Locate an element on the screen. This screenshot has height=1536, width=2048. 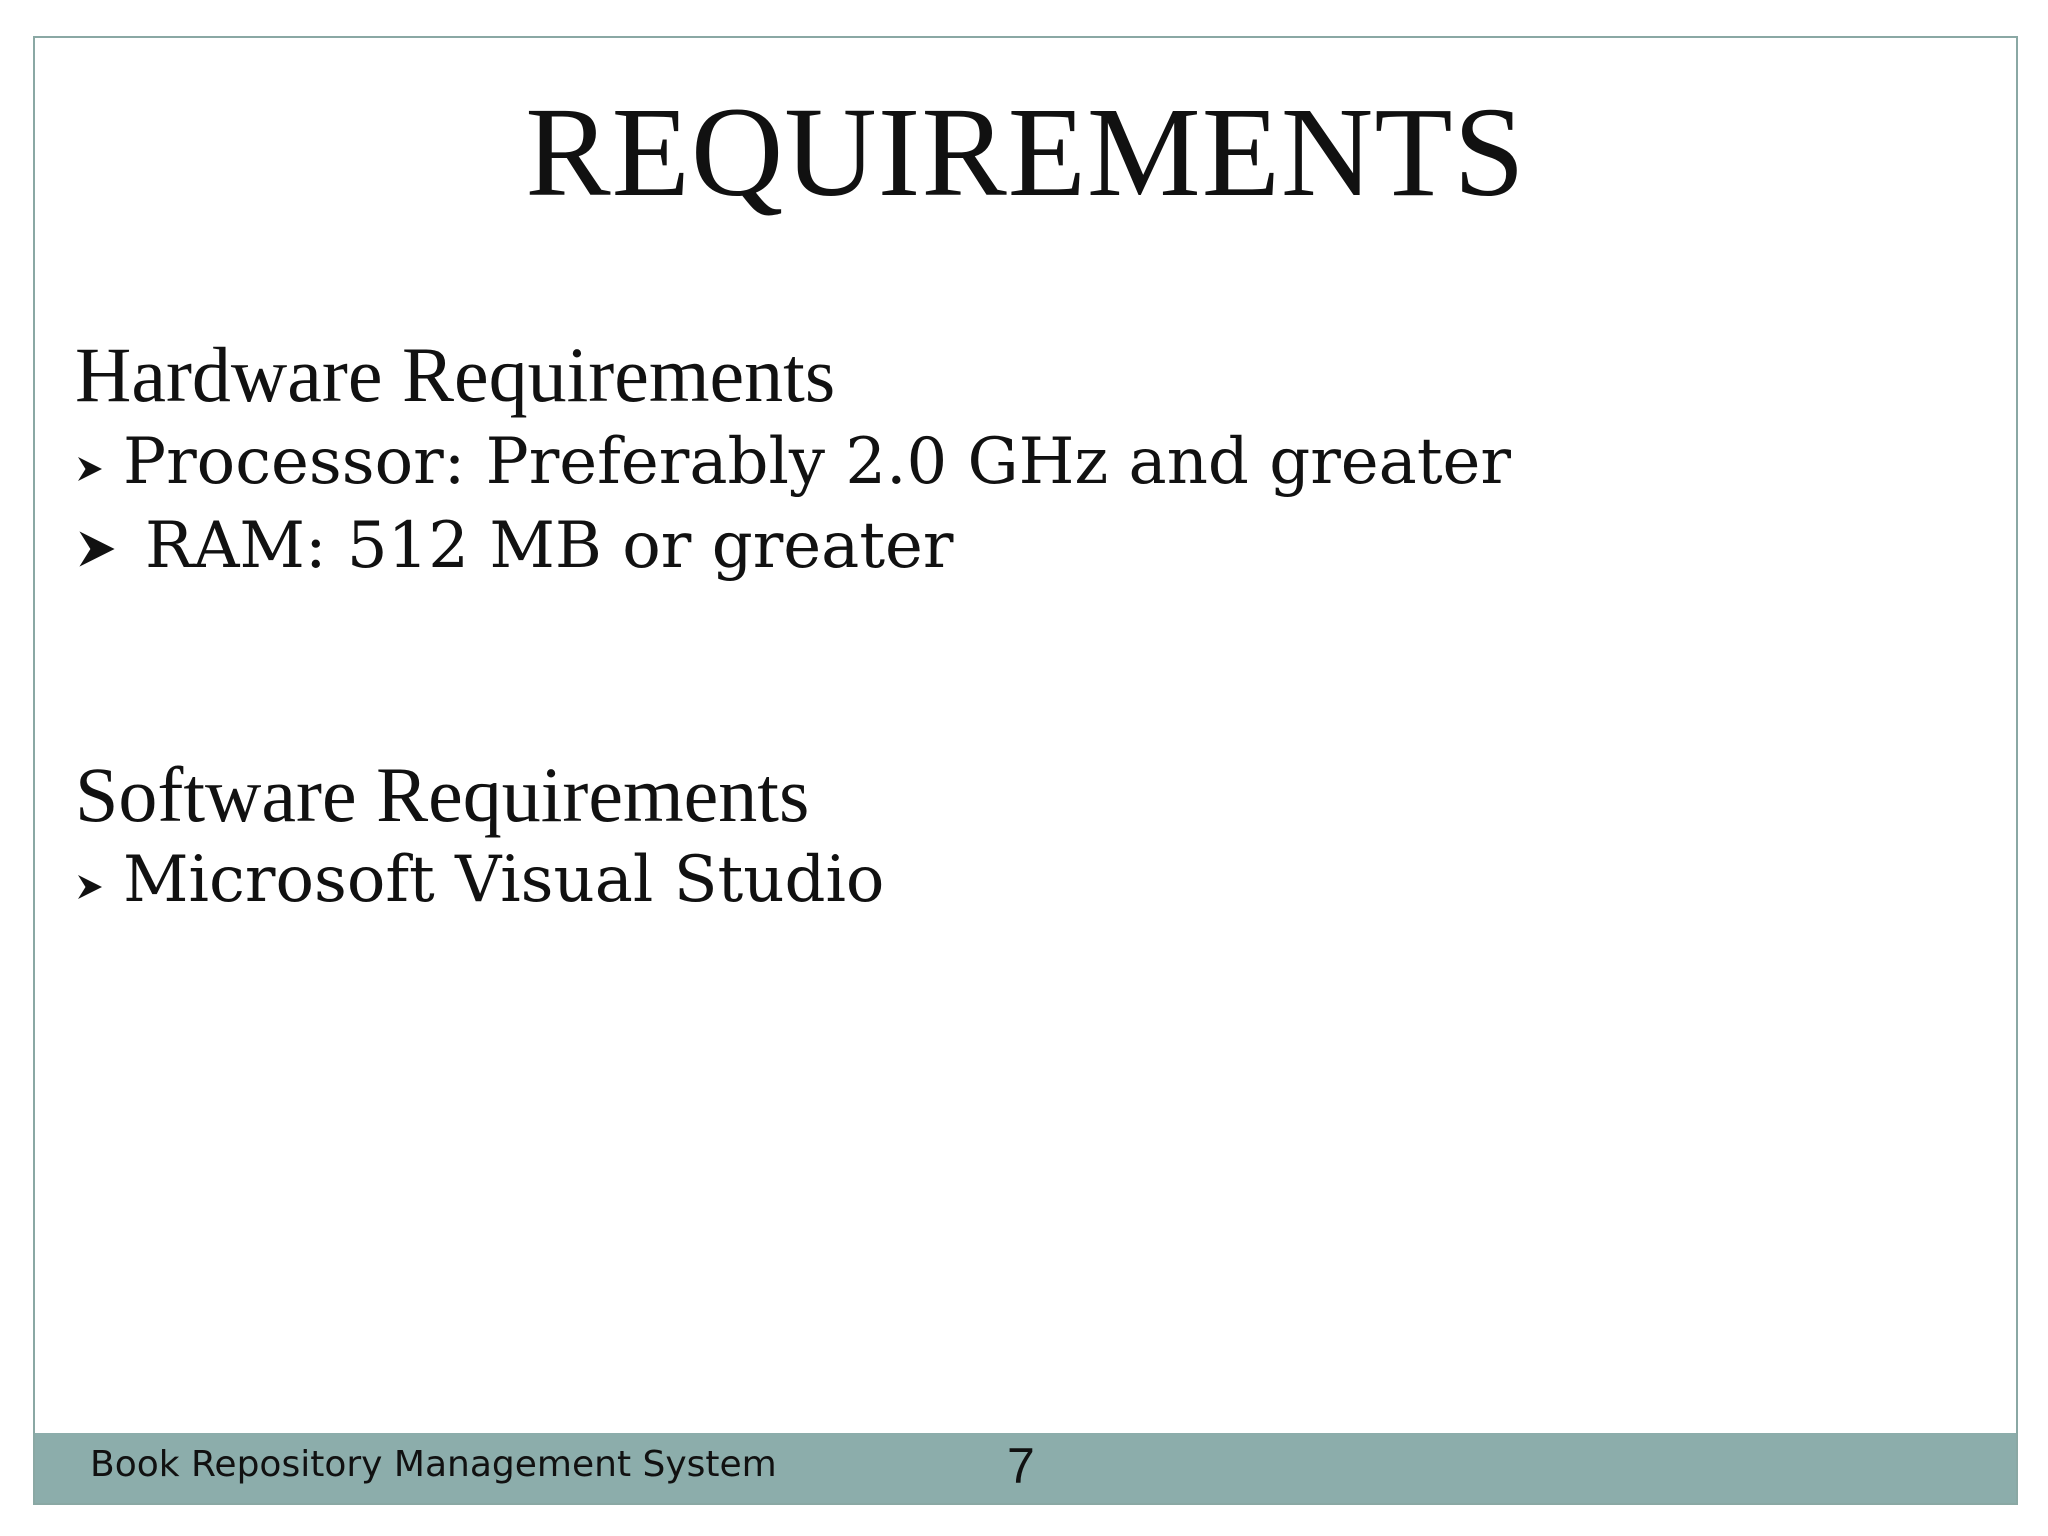
hardware-requirements-heading: Hardware Requirements is located at coordinates (455, 374).